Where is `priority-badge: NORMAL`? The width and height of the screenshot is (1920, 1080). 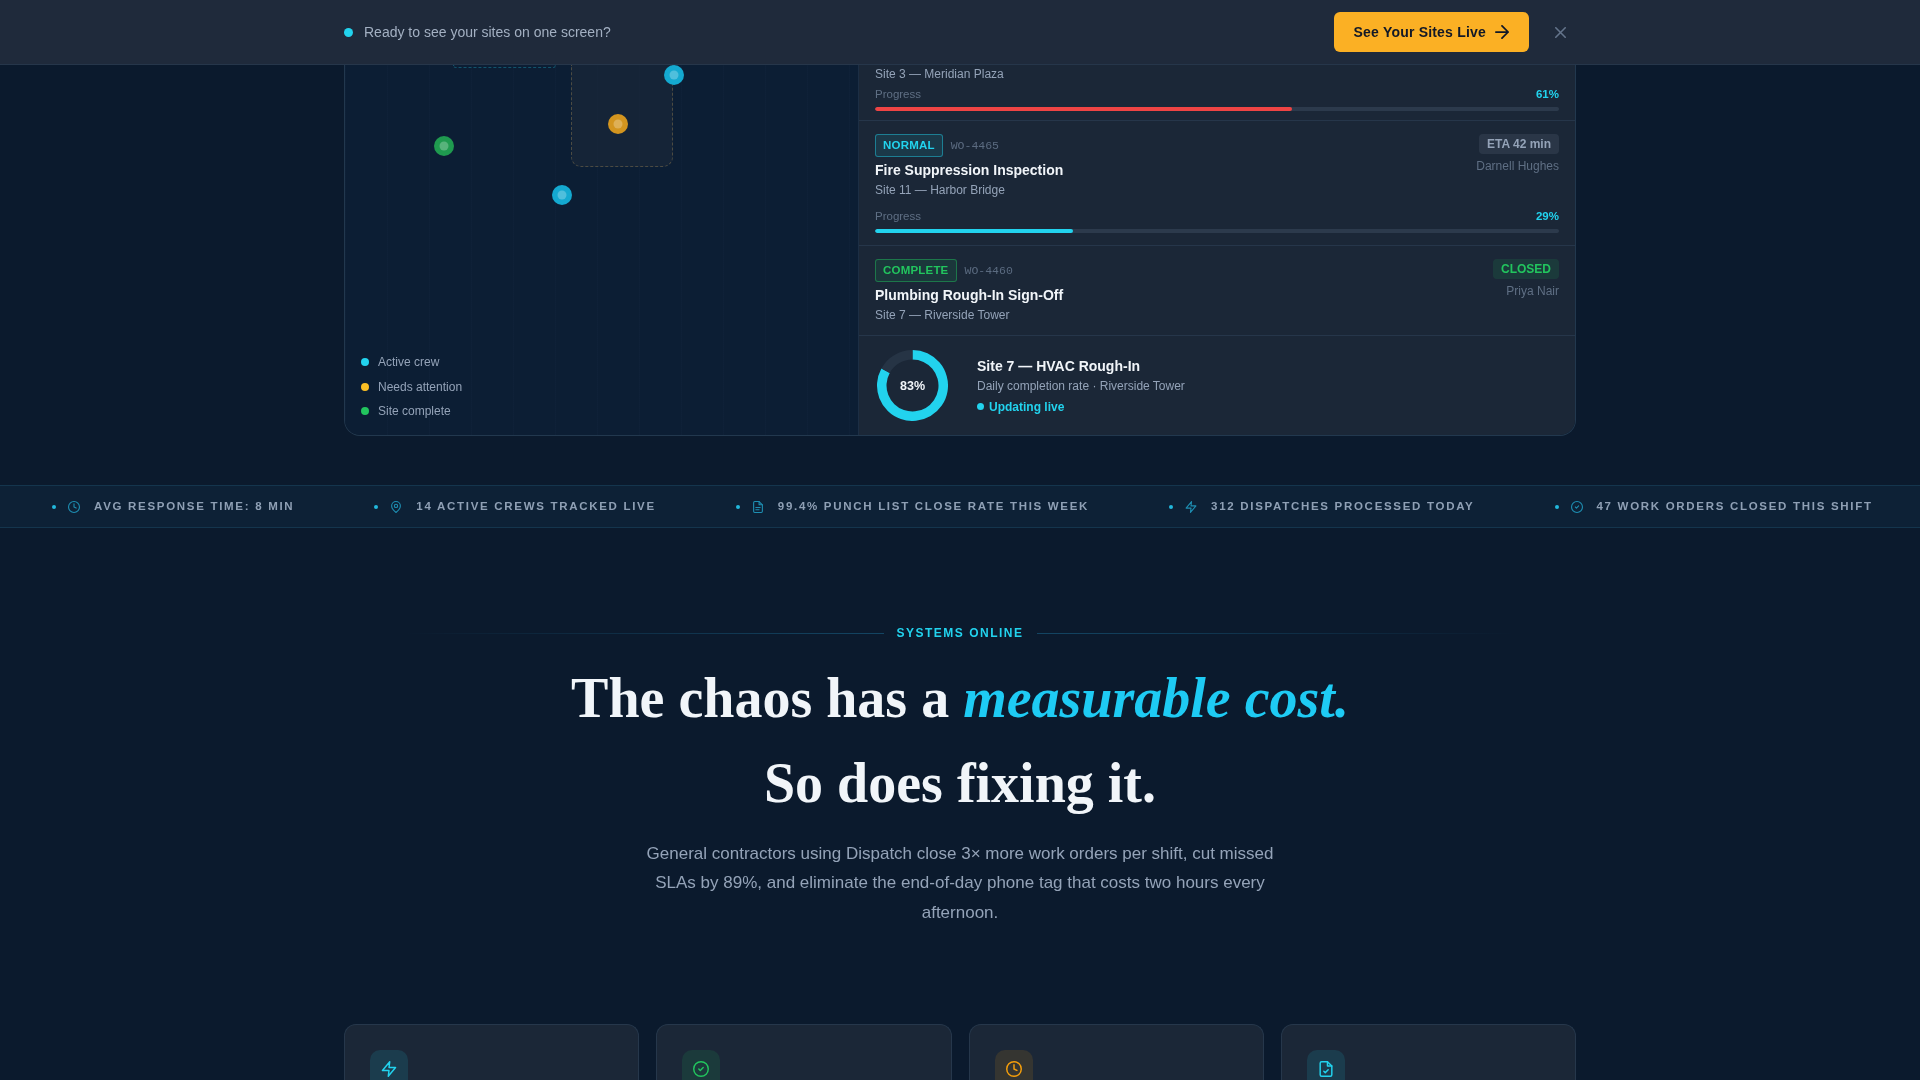 priority-badge: NORMAL is located at coordinates (909, 145).